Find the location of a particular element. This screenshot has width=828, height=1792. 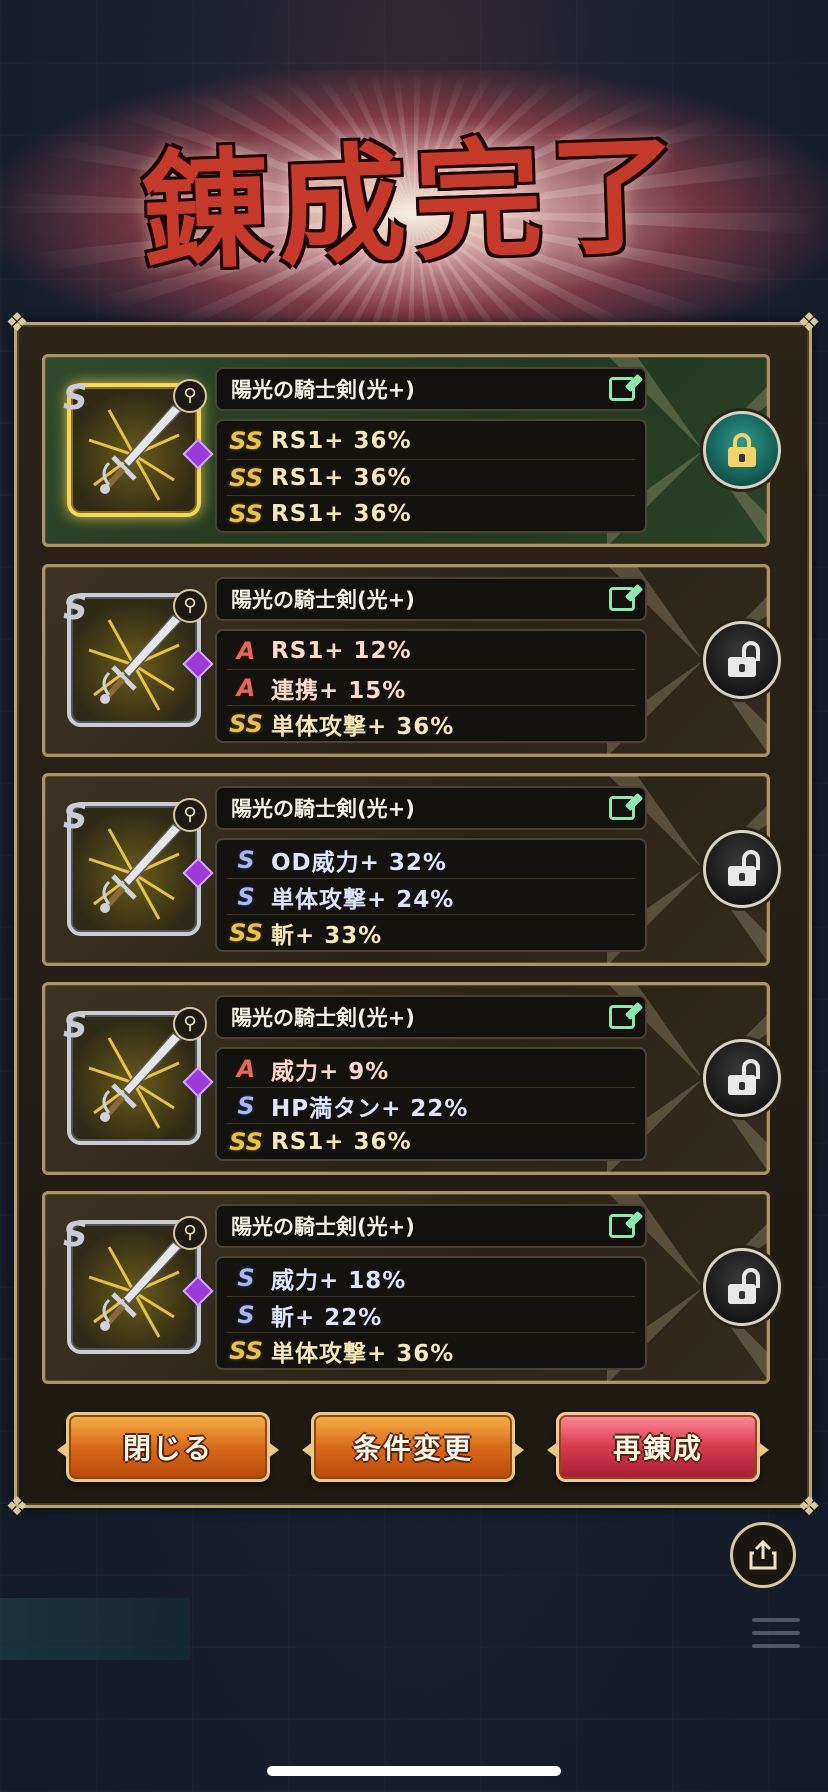

stat-text: 斬+ 22% is located at coordinates (327, 1318).